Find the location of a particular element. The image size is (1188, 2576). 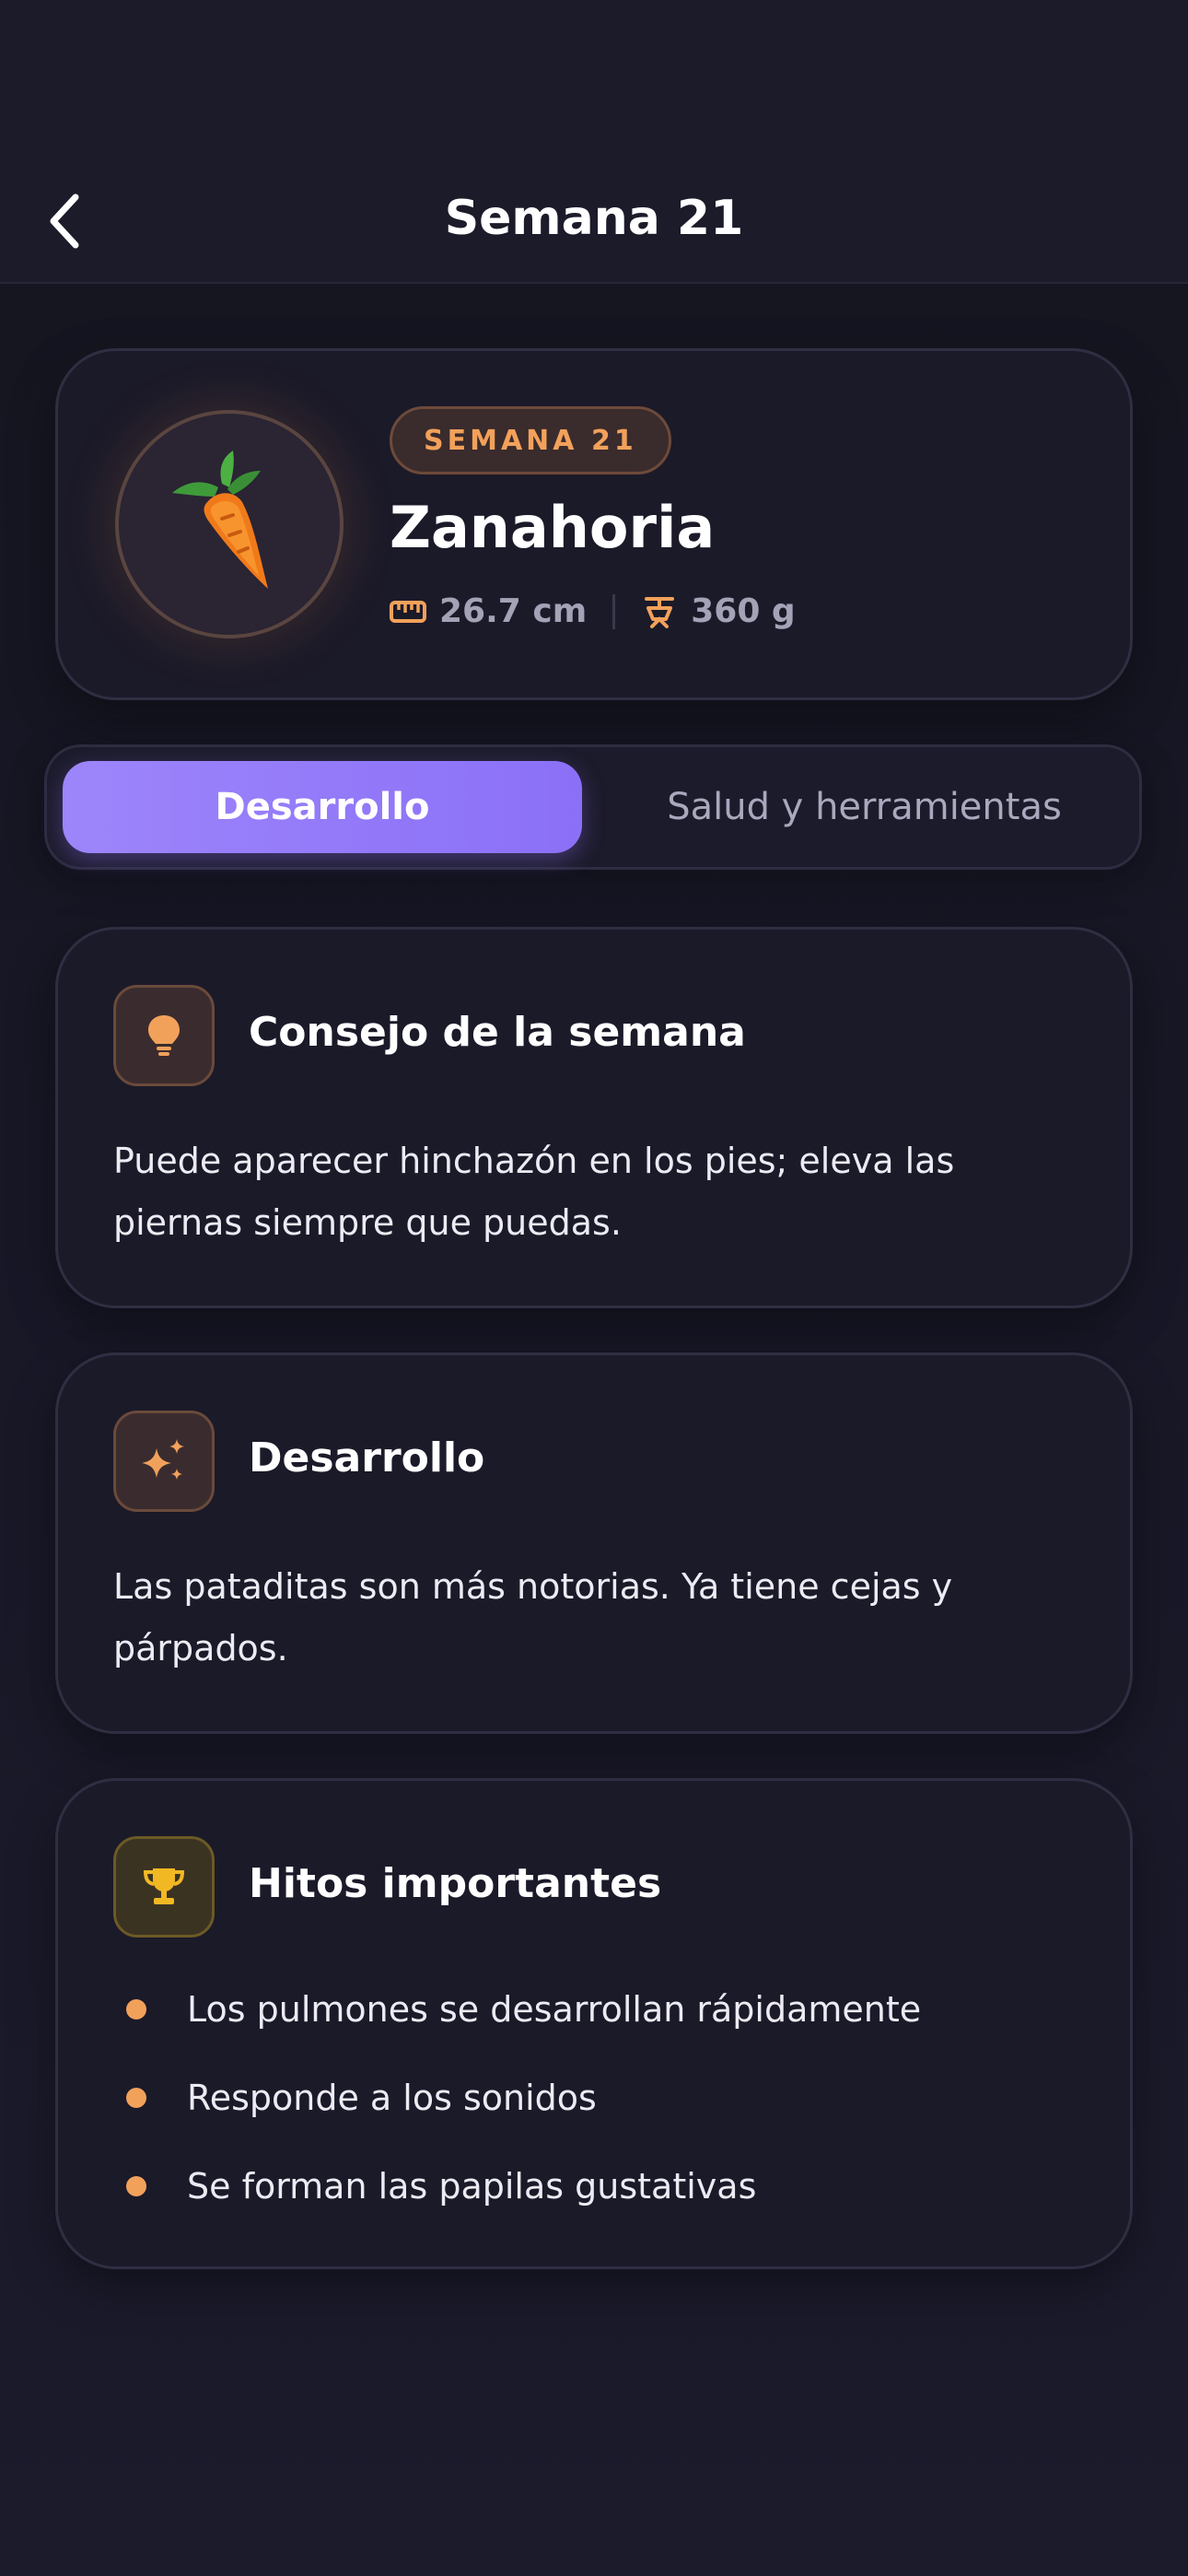

weight-stat: 360 g is located at coordinates (719, 611).